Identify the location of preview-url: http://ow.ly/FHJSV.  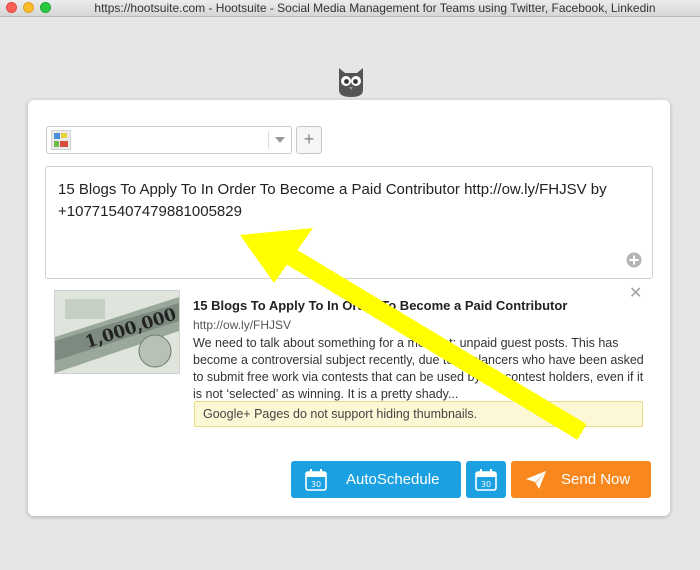
(242, 325).